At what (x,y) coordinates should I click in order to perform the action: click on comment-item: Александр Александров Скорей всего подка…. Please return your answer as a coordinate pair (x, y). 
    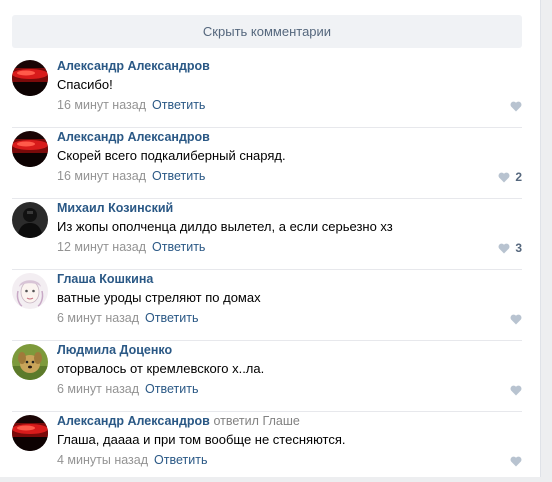
    Looking at the image, I should click on (267, 163).